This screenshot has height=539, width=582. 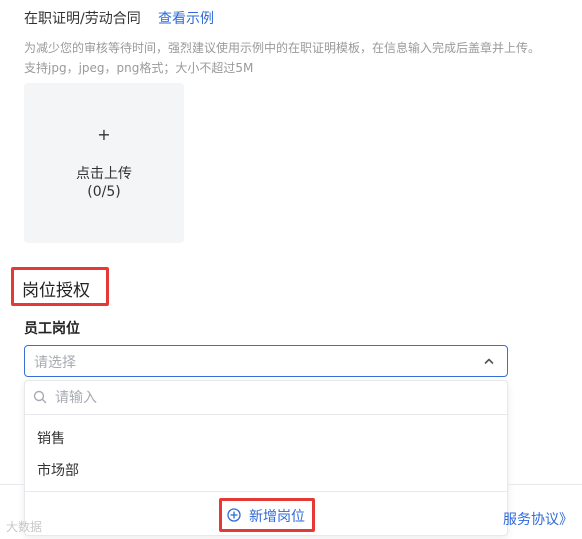 I want to click on service-agreement-link: 服务协议》, so click(x=538, y=519).